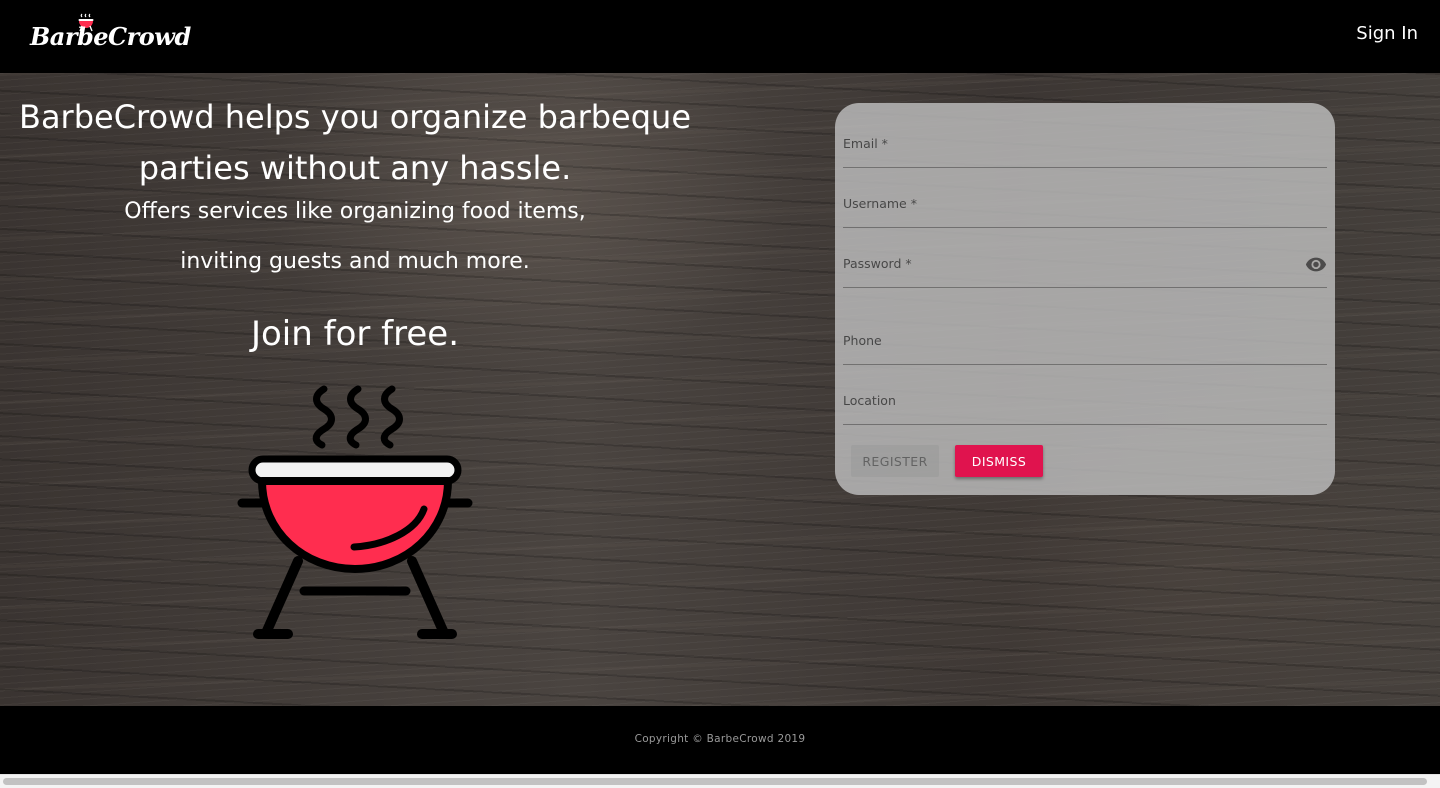  I want to click on email-field: Email *, so click(1085, 147).